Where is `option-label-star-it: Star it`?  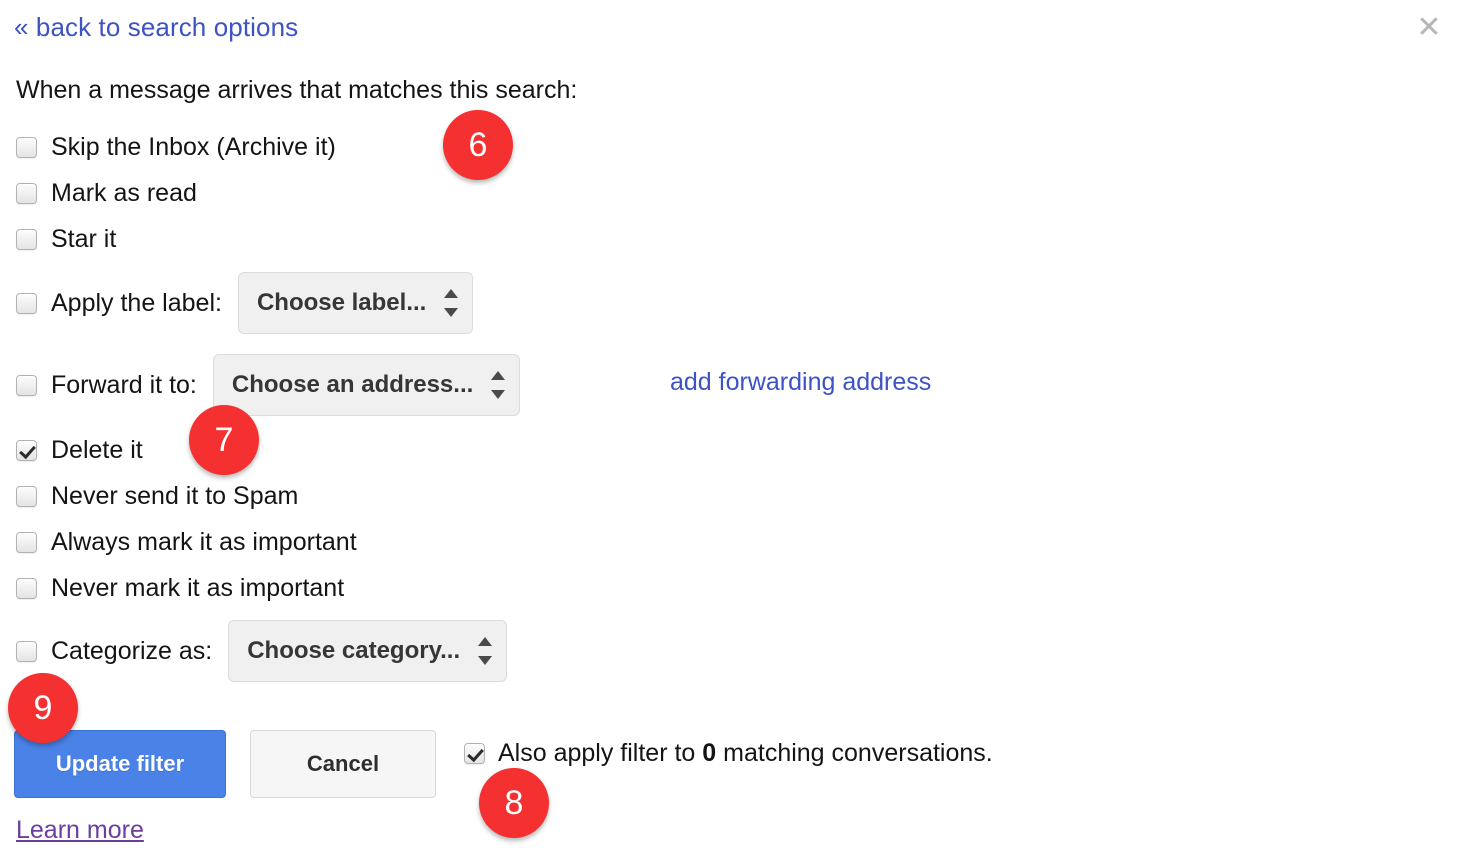
option-label-star-it: Star it is located at coordinates (84, 239).